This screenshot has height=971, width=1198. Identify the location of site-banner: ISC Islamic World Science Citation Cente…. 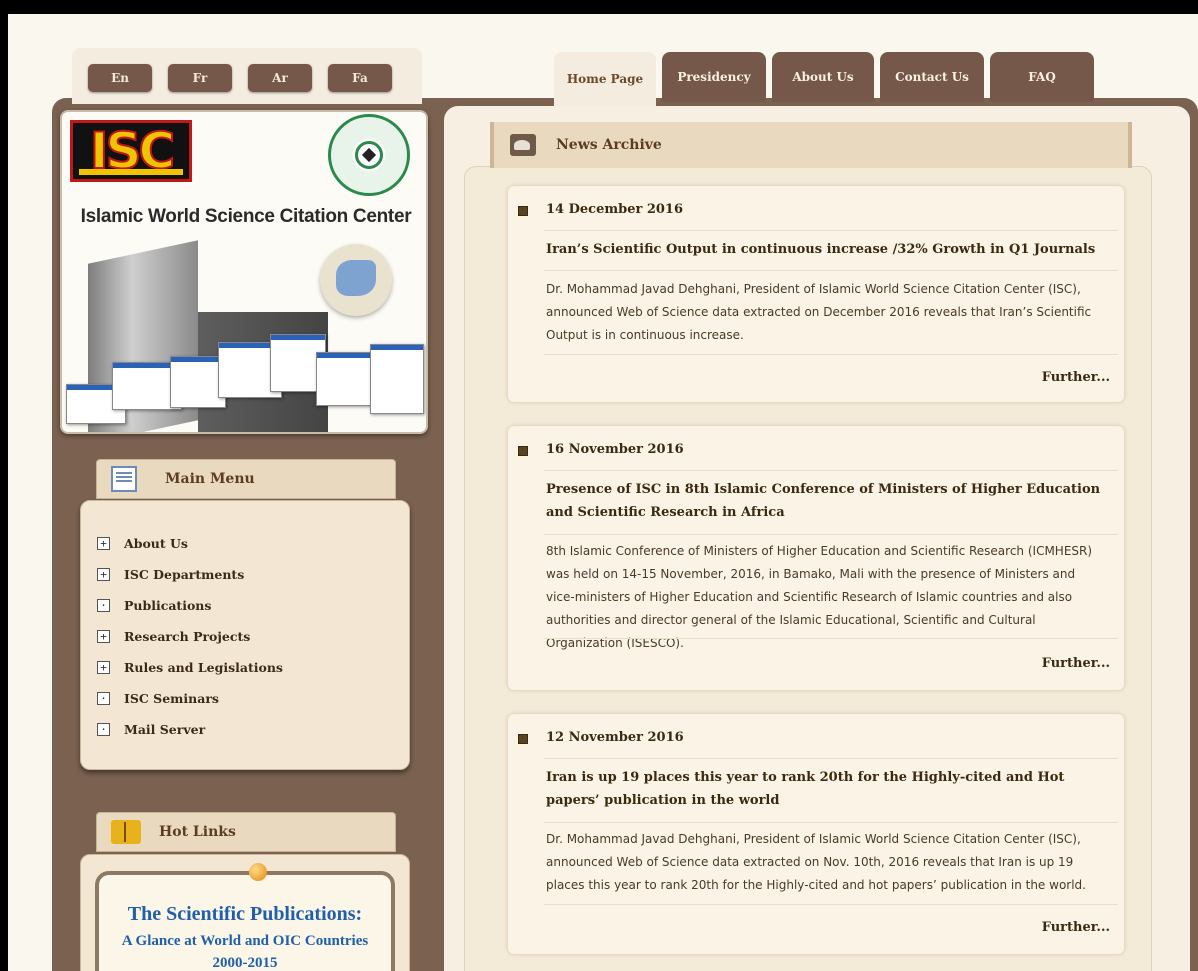
(244, 272).